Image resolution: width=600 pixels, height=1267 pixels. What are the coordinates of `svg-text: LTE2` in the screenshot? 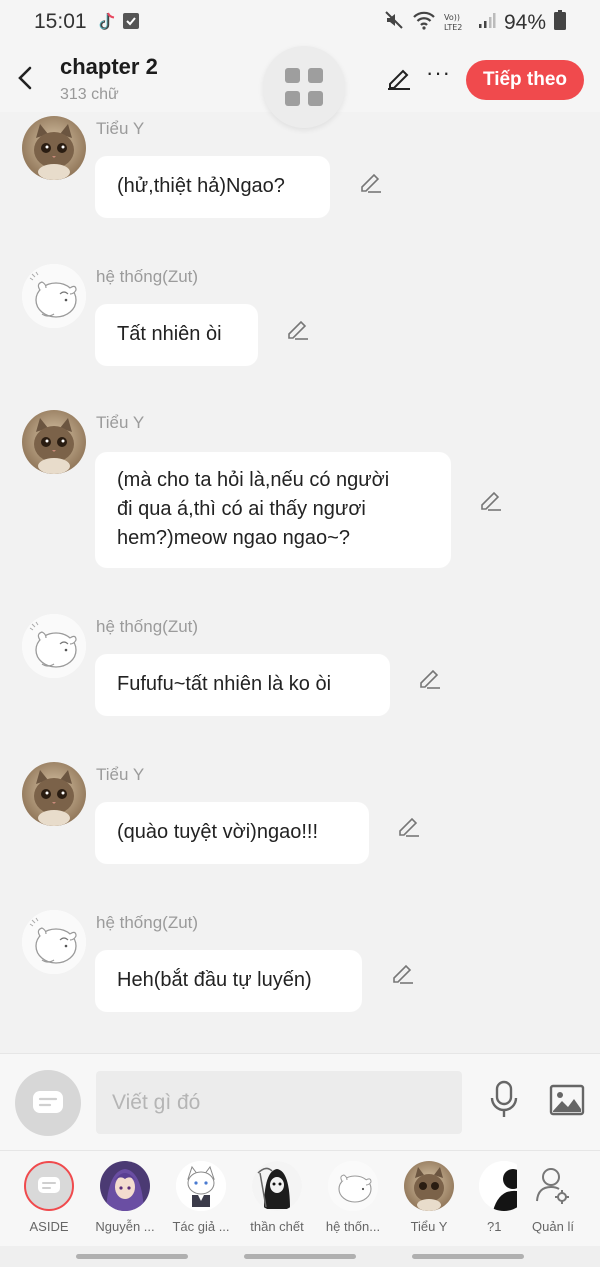 It's located at (453, 27).